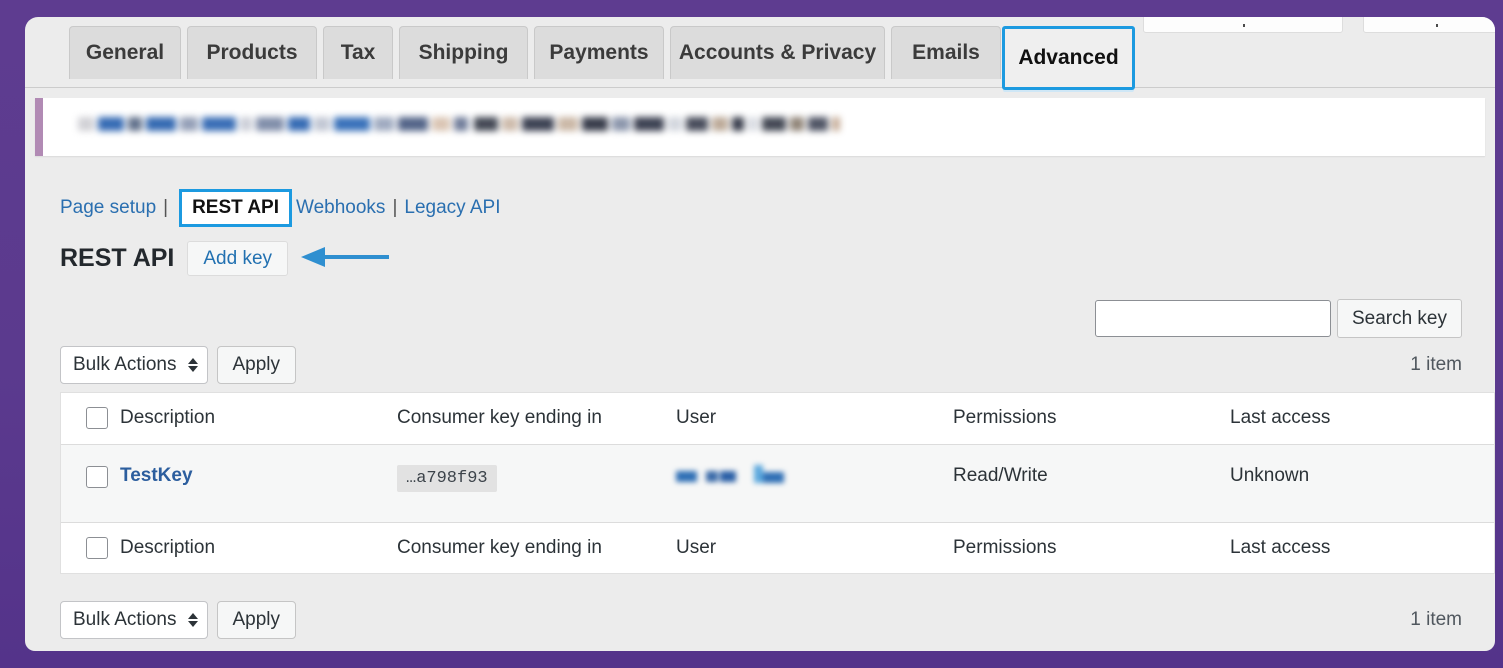 Image resolution: width=1503 pixels, height=668 pixels. I want to click on apply-button-bottom: Apply, so click(256, 620).